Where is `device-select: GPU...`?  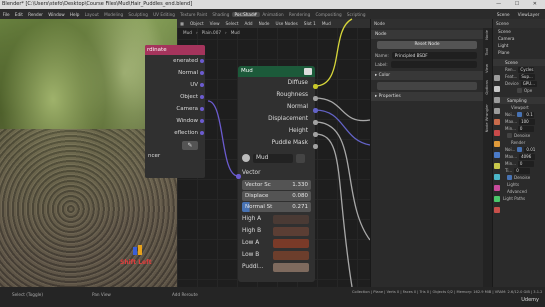 device-select: GPU... is located at coordinates (528, 83).